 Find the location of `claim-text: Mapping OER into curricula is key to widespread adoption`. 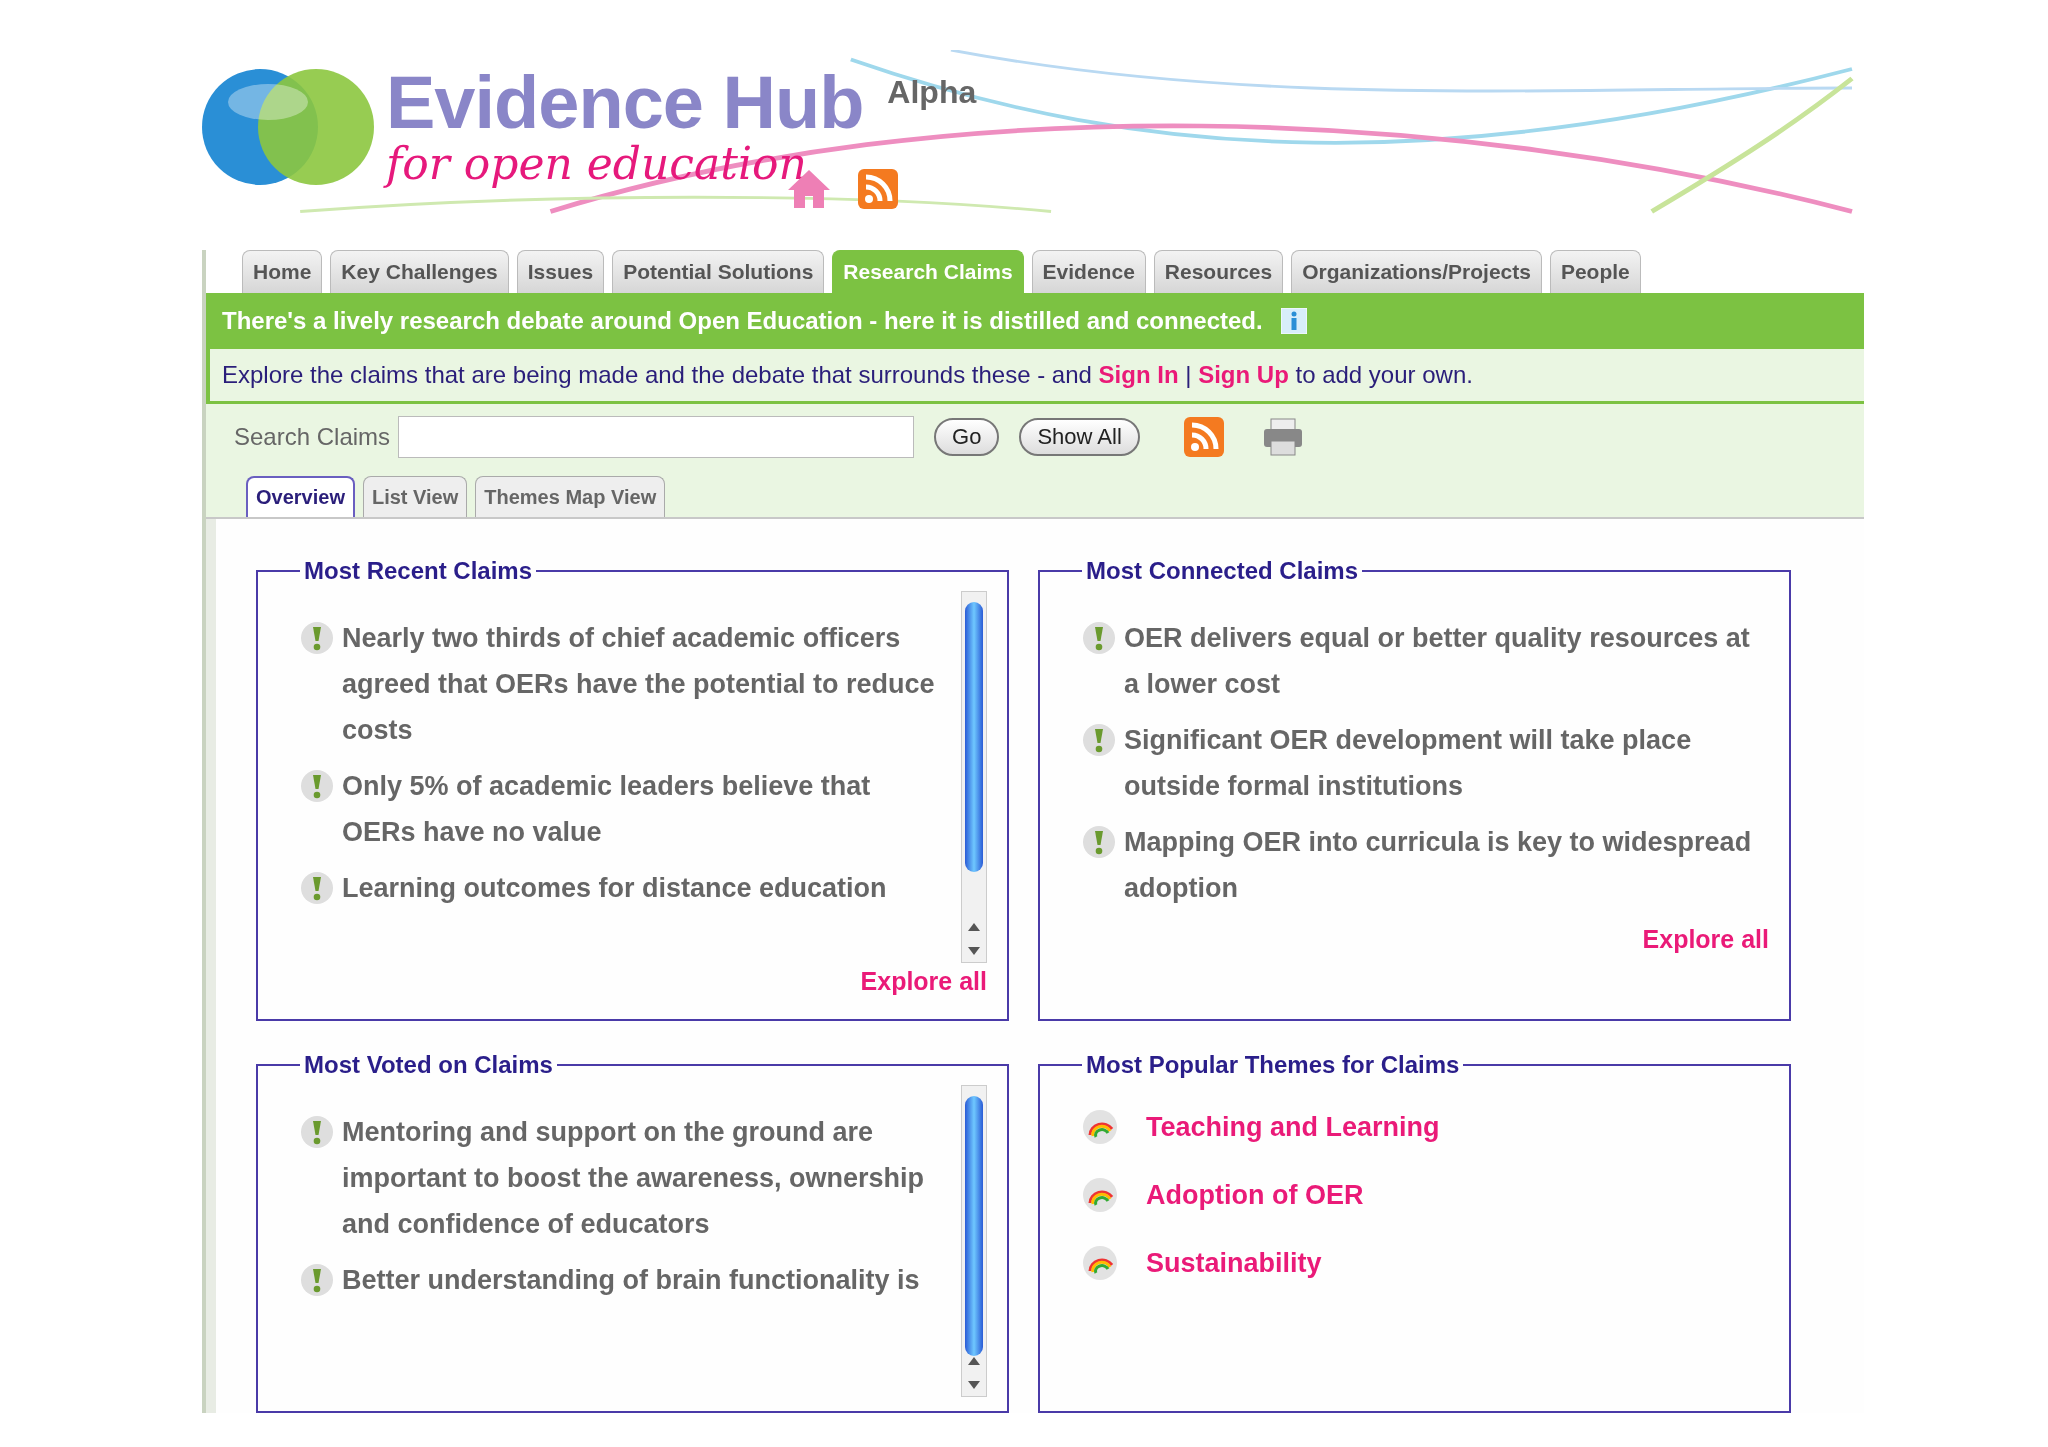

claim-text: Mapping OER into curricula is key to widespread adoption is located at coordinates (1446, 865).